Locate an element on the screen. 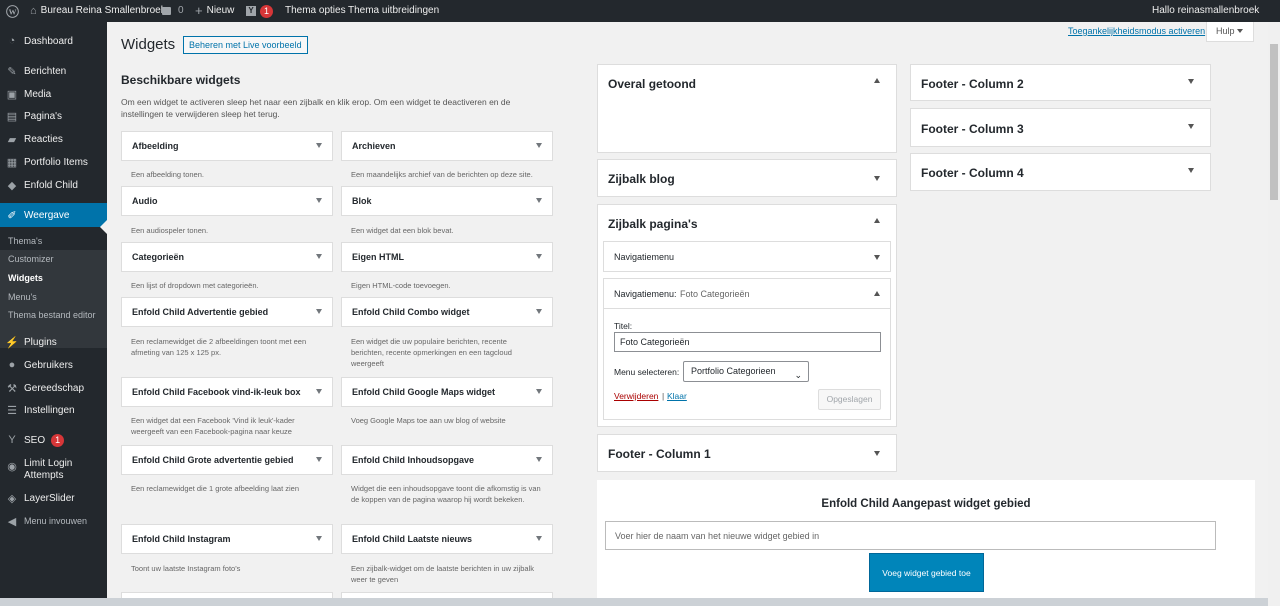 Image resolution: width=1280 pixels, height=606 pixels. widget-audio: Audio is located at coordinates (227, 201).